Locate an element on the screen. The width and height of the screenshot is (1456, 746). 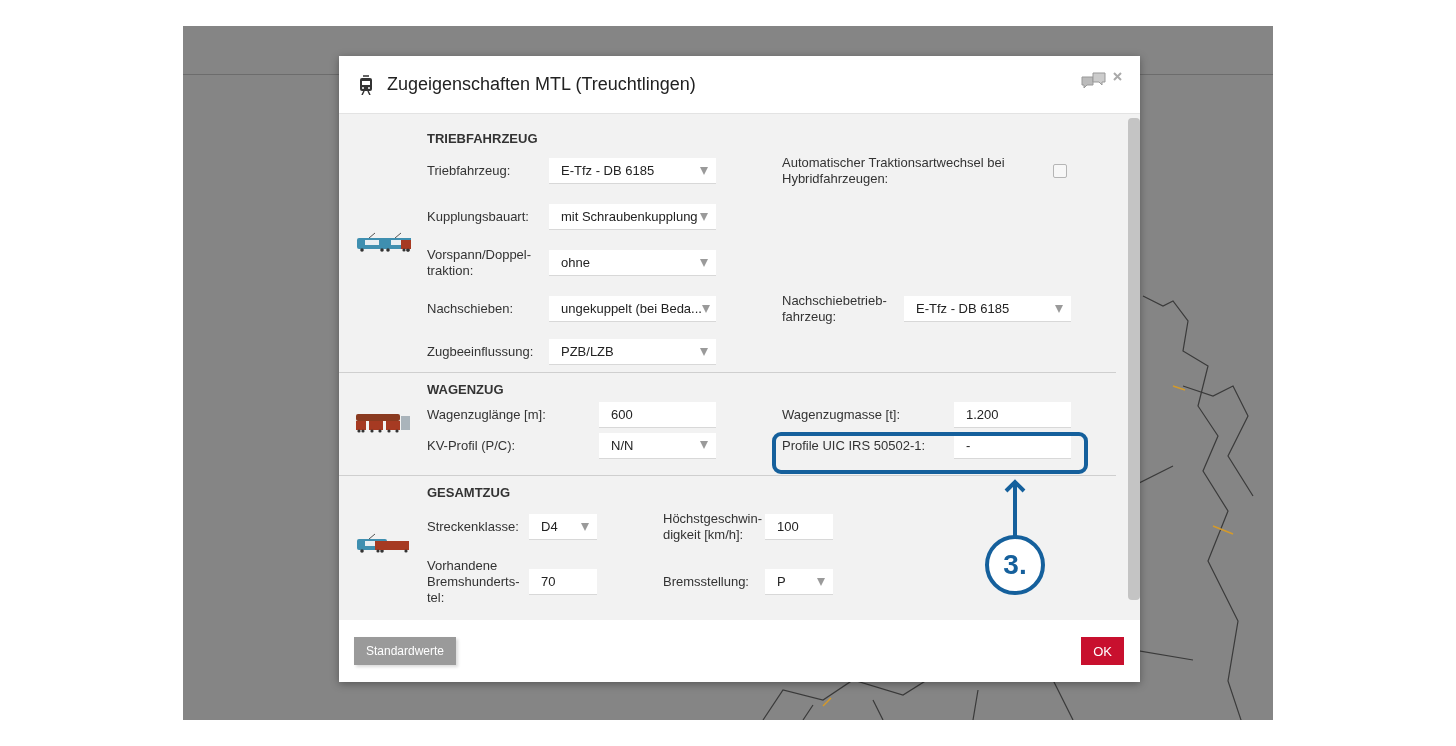
dropdown: PZB/LZB is located at coordinates (632, 352).